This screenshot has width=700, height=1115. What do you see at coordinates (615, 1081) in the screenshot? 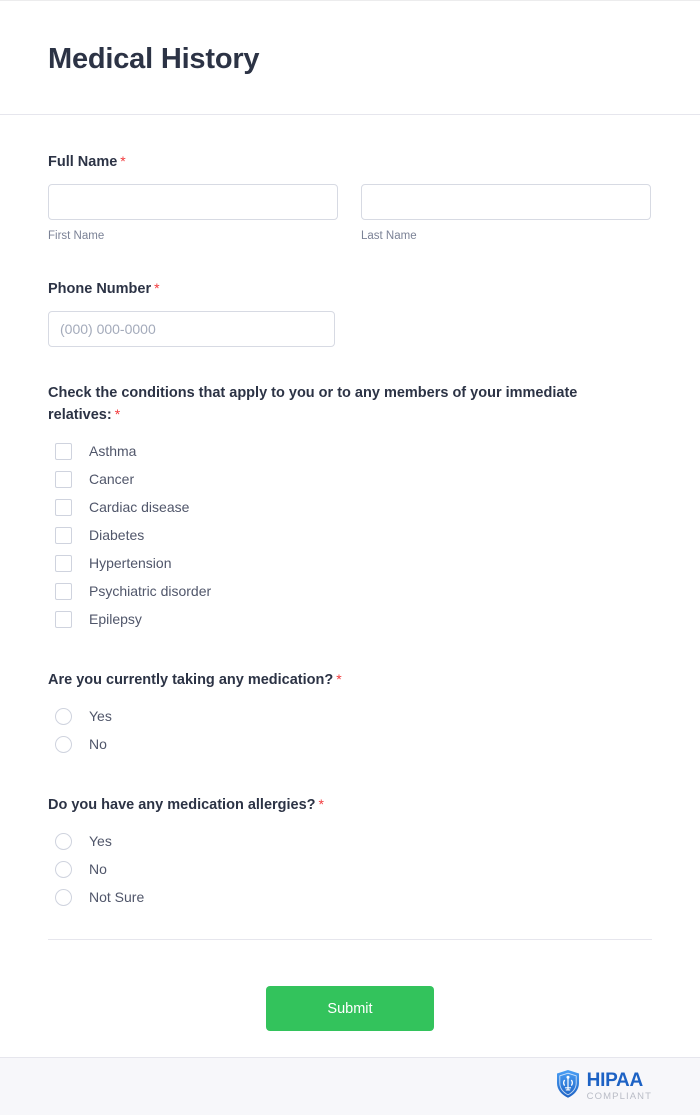
I see `hipaa-title: HIPAA` at bounding box center [615, 1081].